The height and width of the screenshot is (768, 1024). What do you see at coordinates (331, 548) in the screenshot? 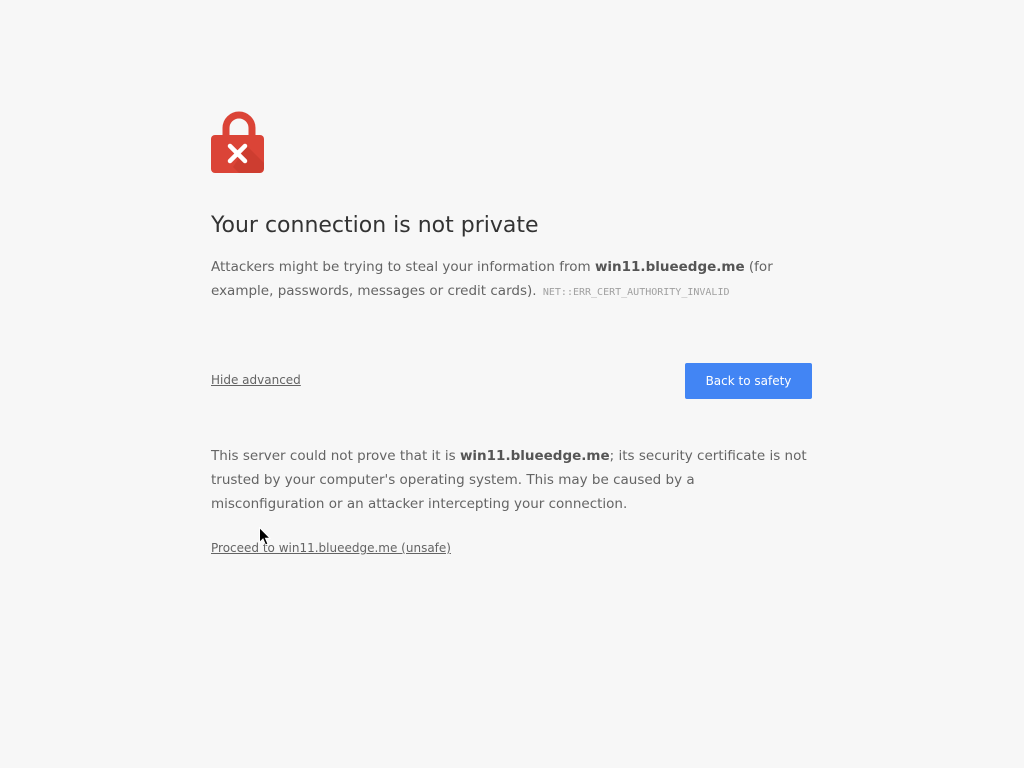
I see `proceed-unsafe-link: Proceed to win11.blueedge.me (unsafe)` at bounding box center [331, 548].